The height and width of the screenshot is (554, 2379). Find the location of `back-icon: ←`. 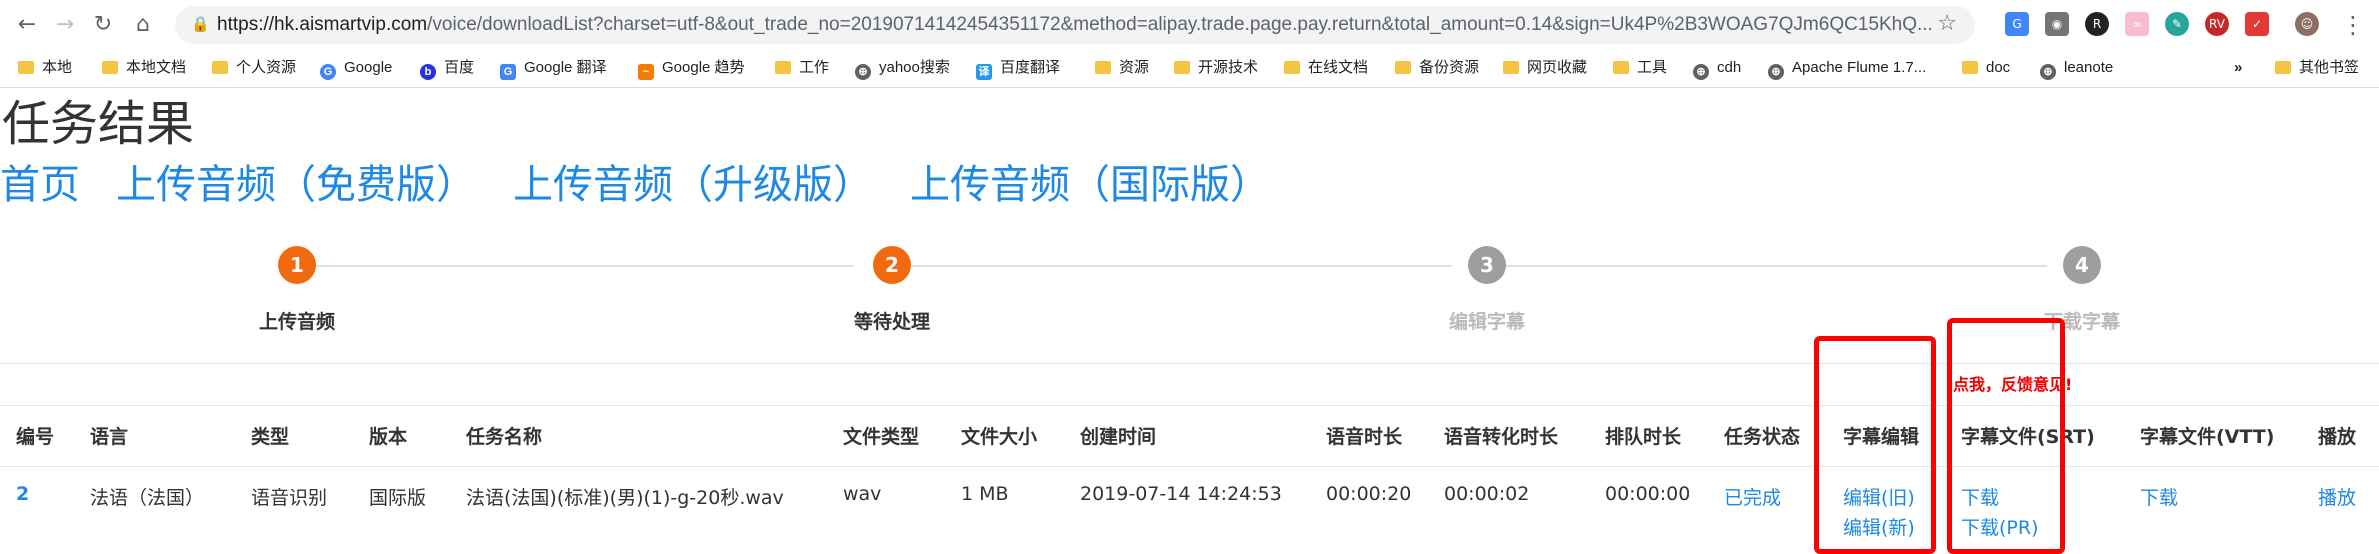

back-icon: ← is located at coordinates (27, 25).